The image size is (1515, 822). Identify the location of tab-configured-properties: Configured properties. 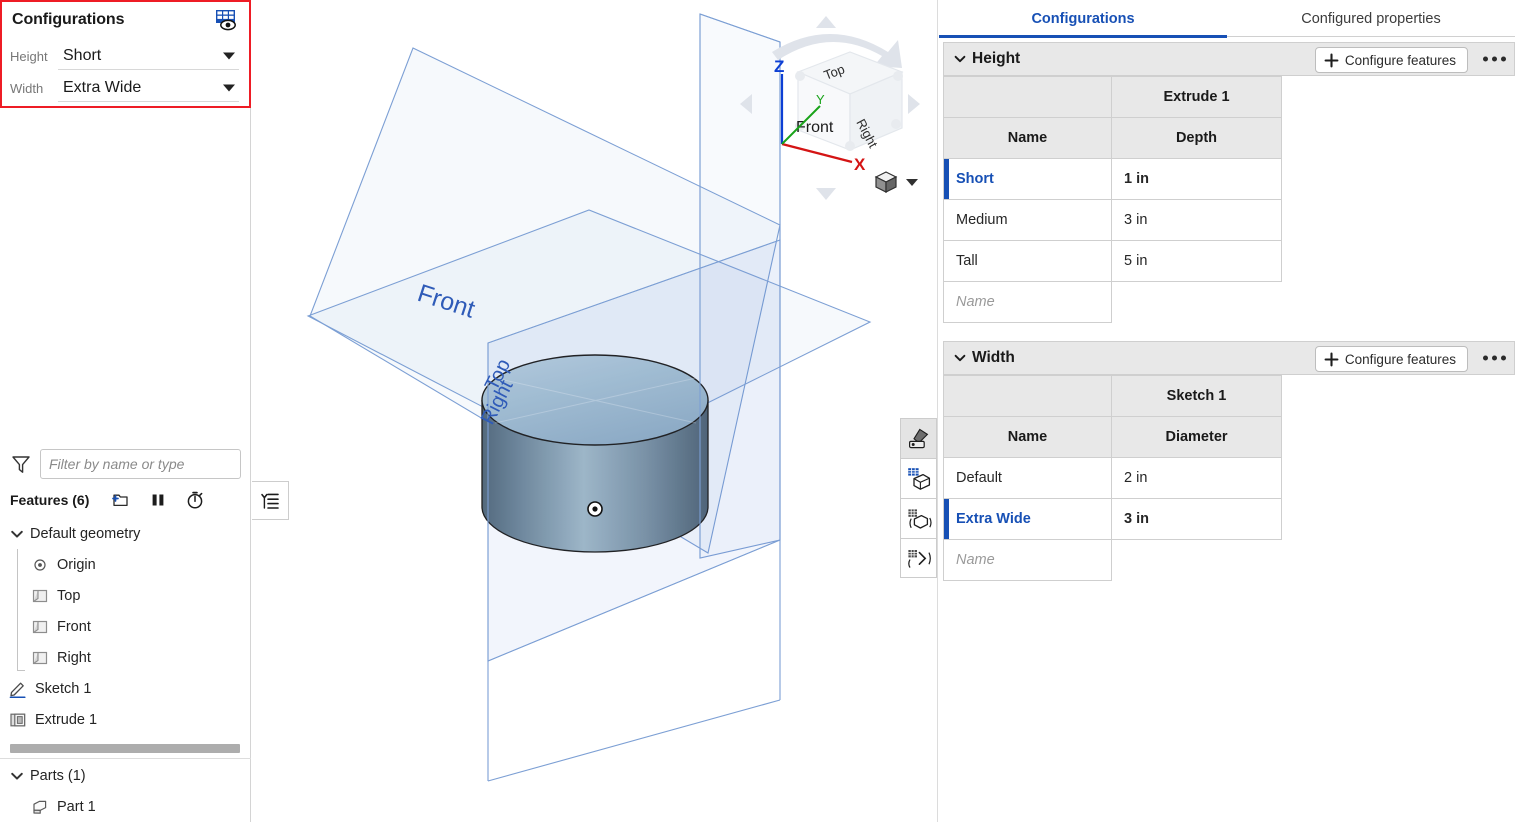
(1371, 18).